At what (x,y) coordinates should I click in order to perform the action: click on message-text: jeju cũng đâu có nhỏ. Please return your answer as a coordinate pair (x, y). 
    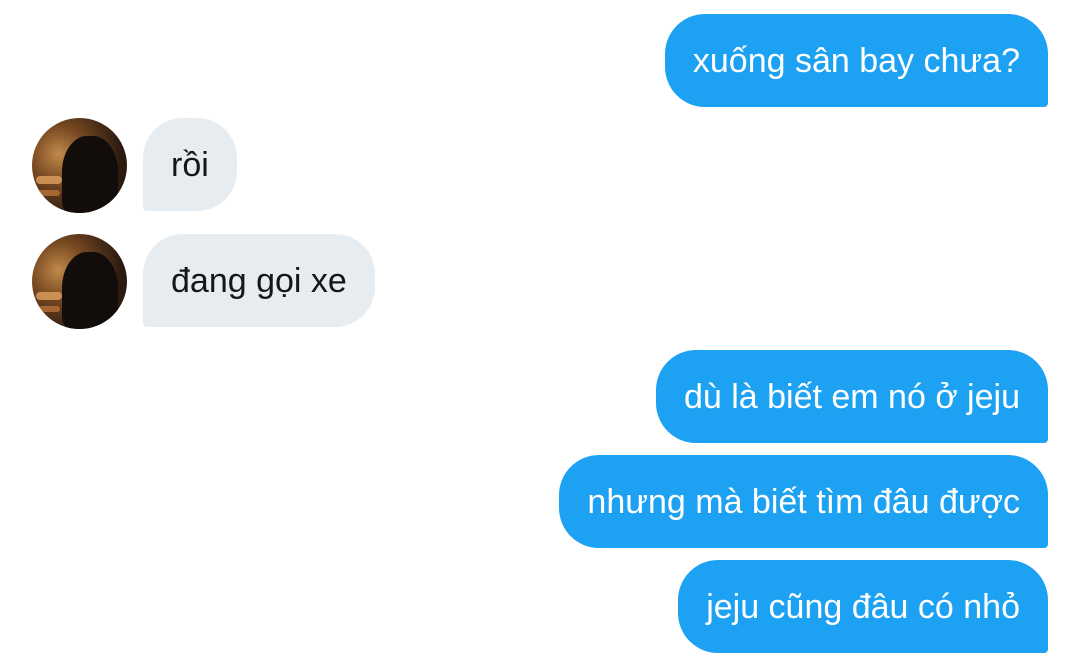
    Looking at the image, I should click on (863, 606).